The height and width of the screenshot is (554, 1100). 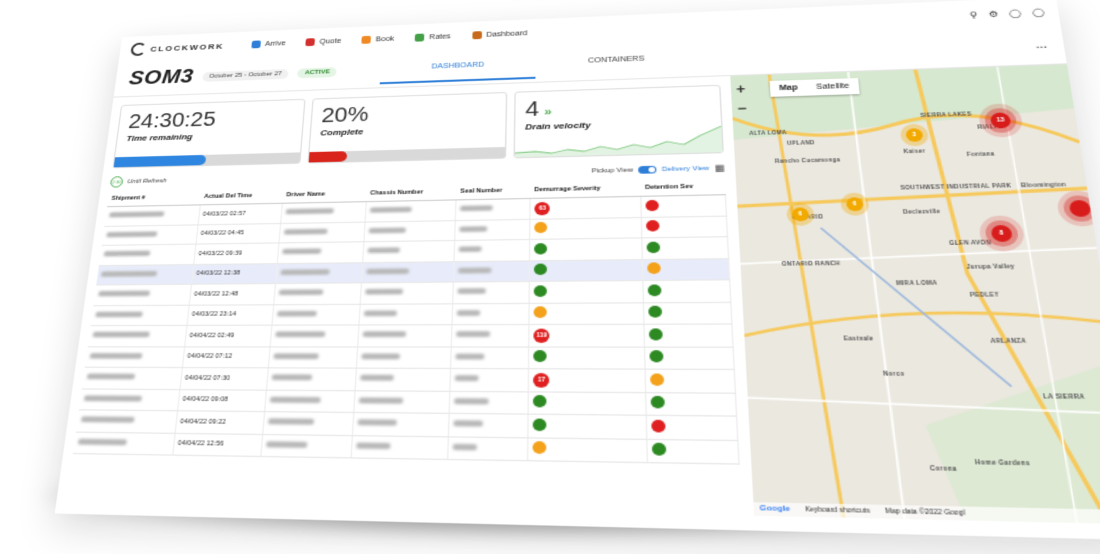 I want to click on detention-severity-indicator, so click(x=659, y=426).